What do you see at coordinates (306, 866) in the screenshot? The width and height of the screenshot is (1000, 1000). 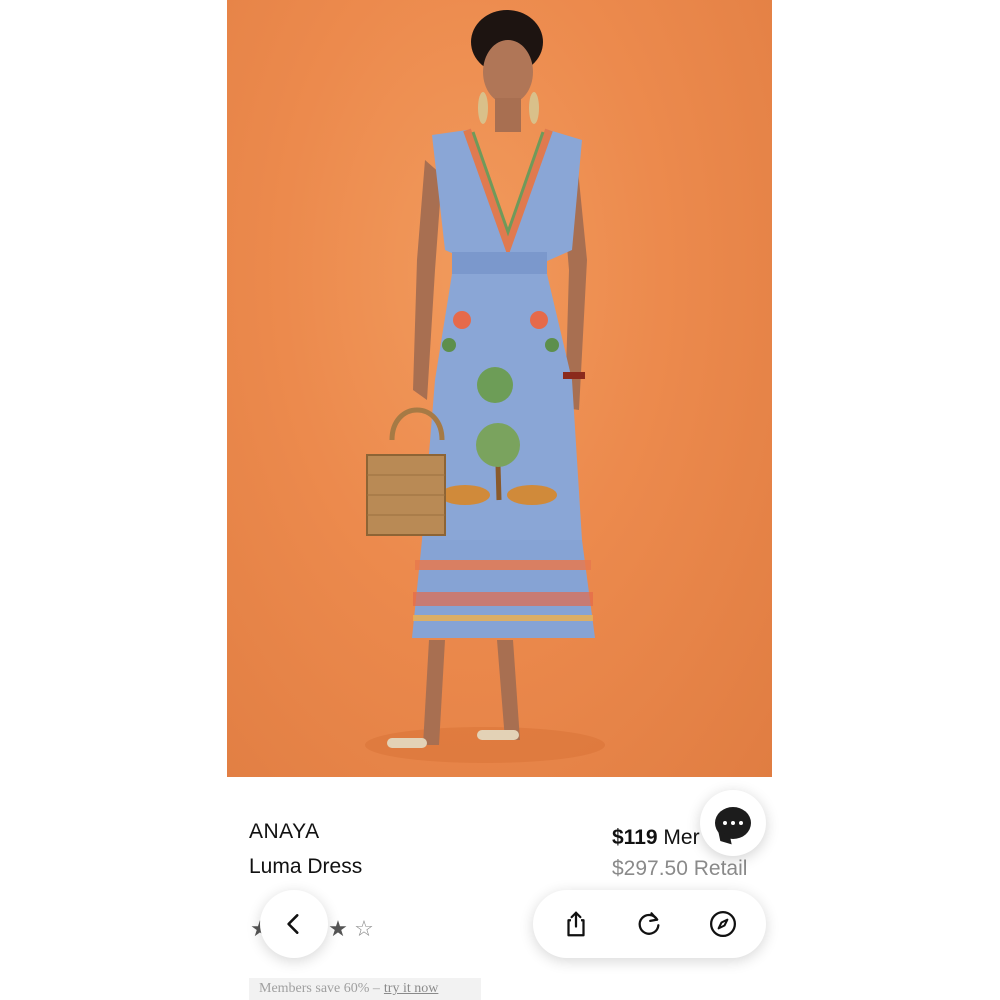 I see `product-name: Luma Dress` at bounding box center [306, 866].